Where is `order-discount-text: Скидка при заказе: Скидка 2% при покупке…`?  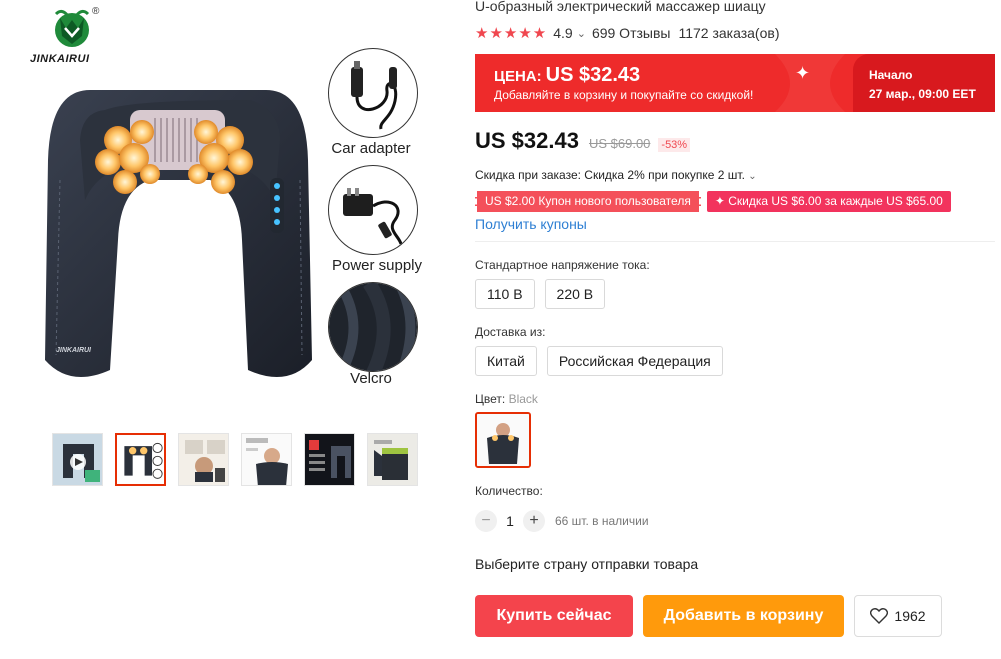 order-discount-text: Скидка при заказе: Скидка 2% при покупке… is located at coordinates (610, 175).